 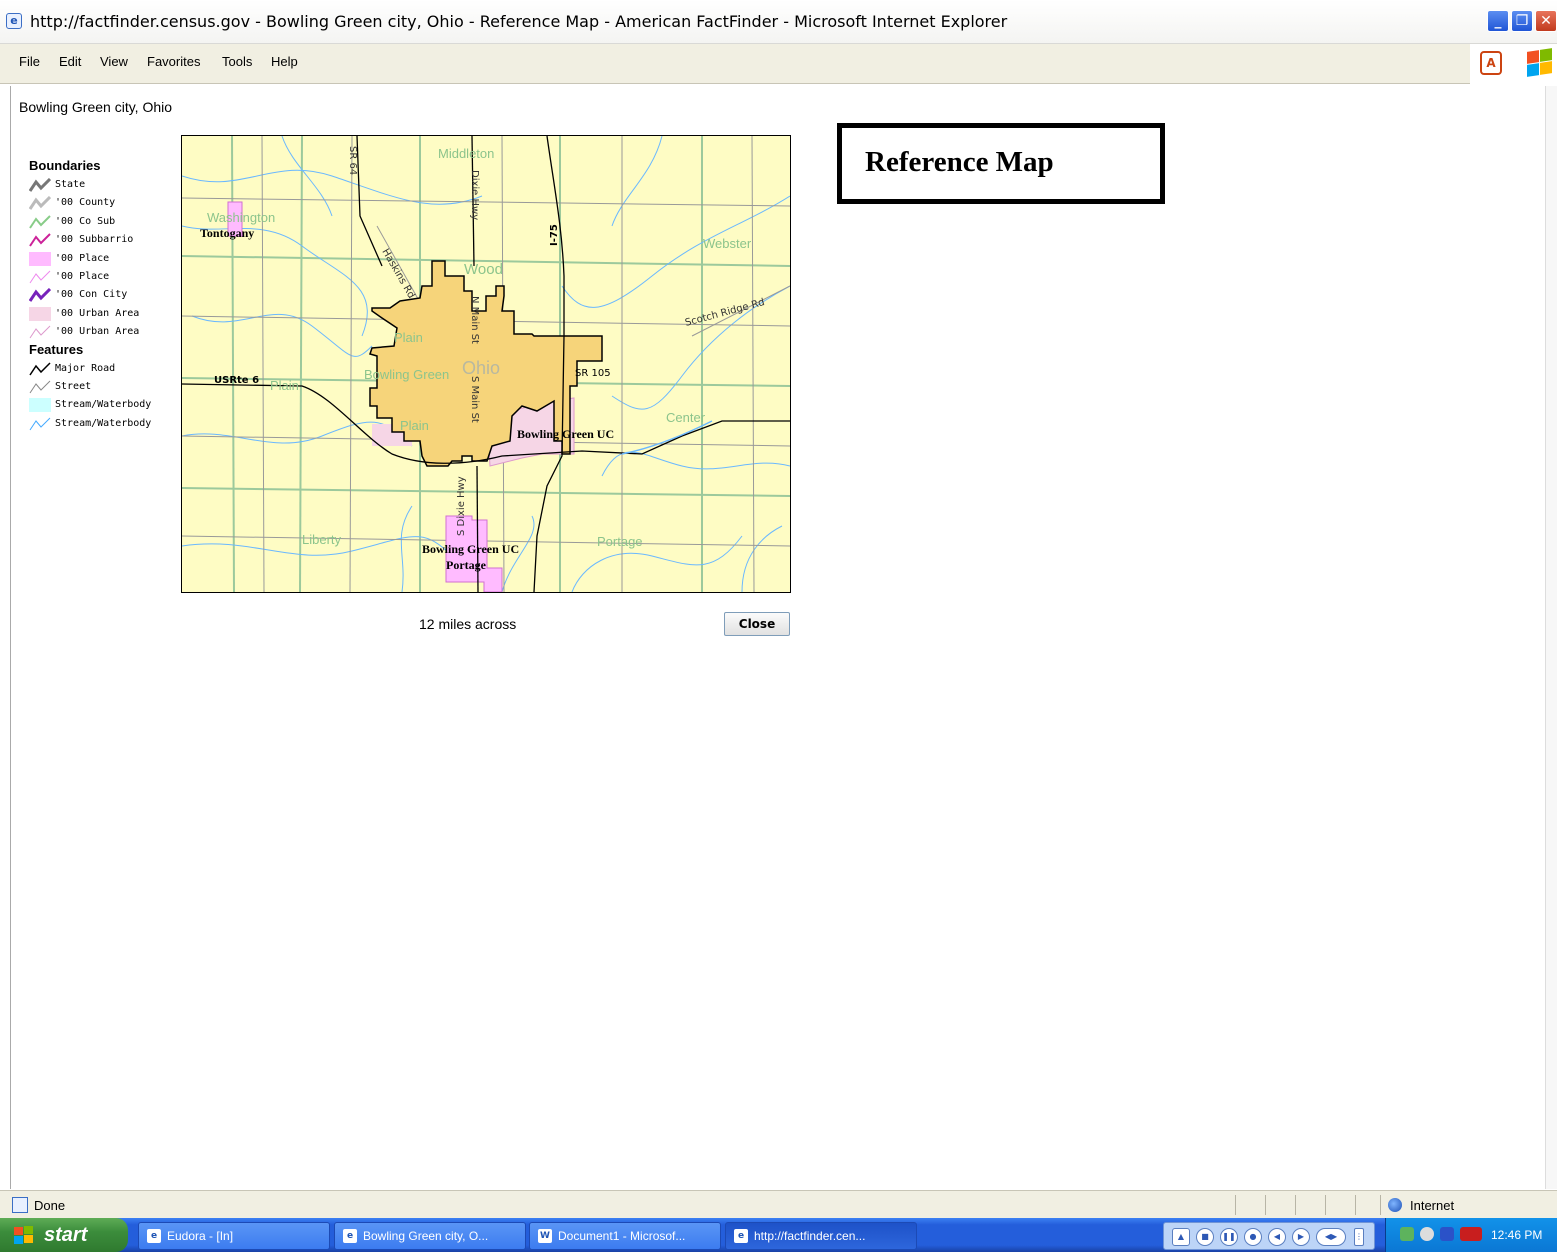 I want to click on windows-flag-icon, so click(x=23, y=1235).